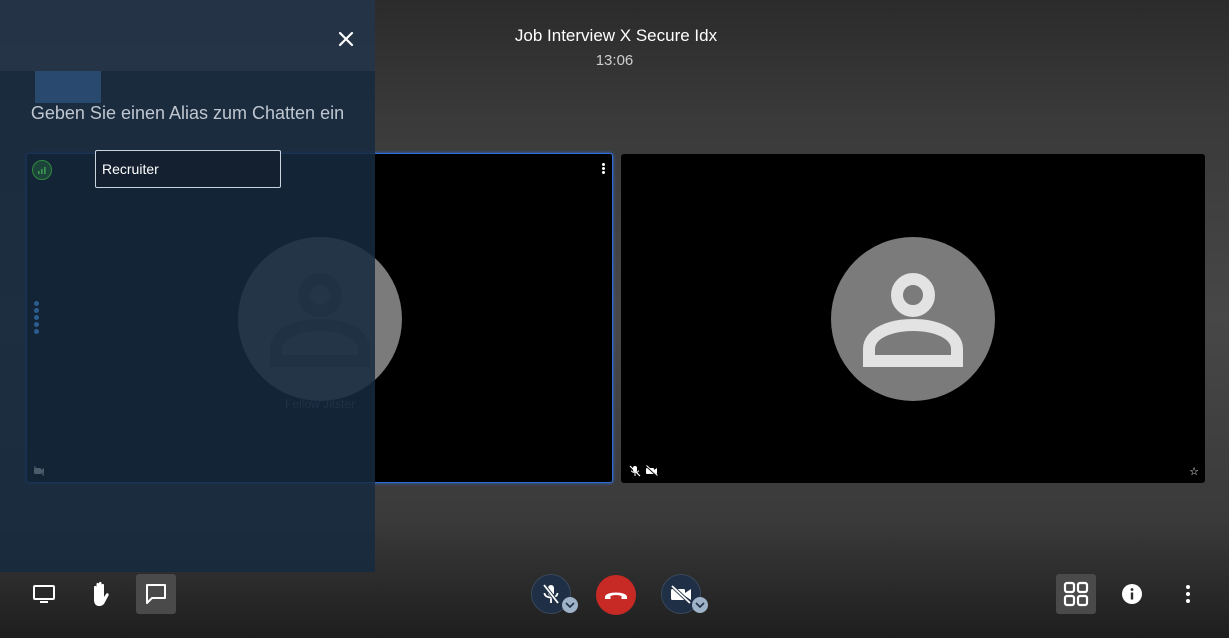  I want to click on raise-hand-button, so click(100, 594).